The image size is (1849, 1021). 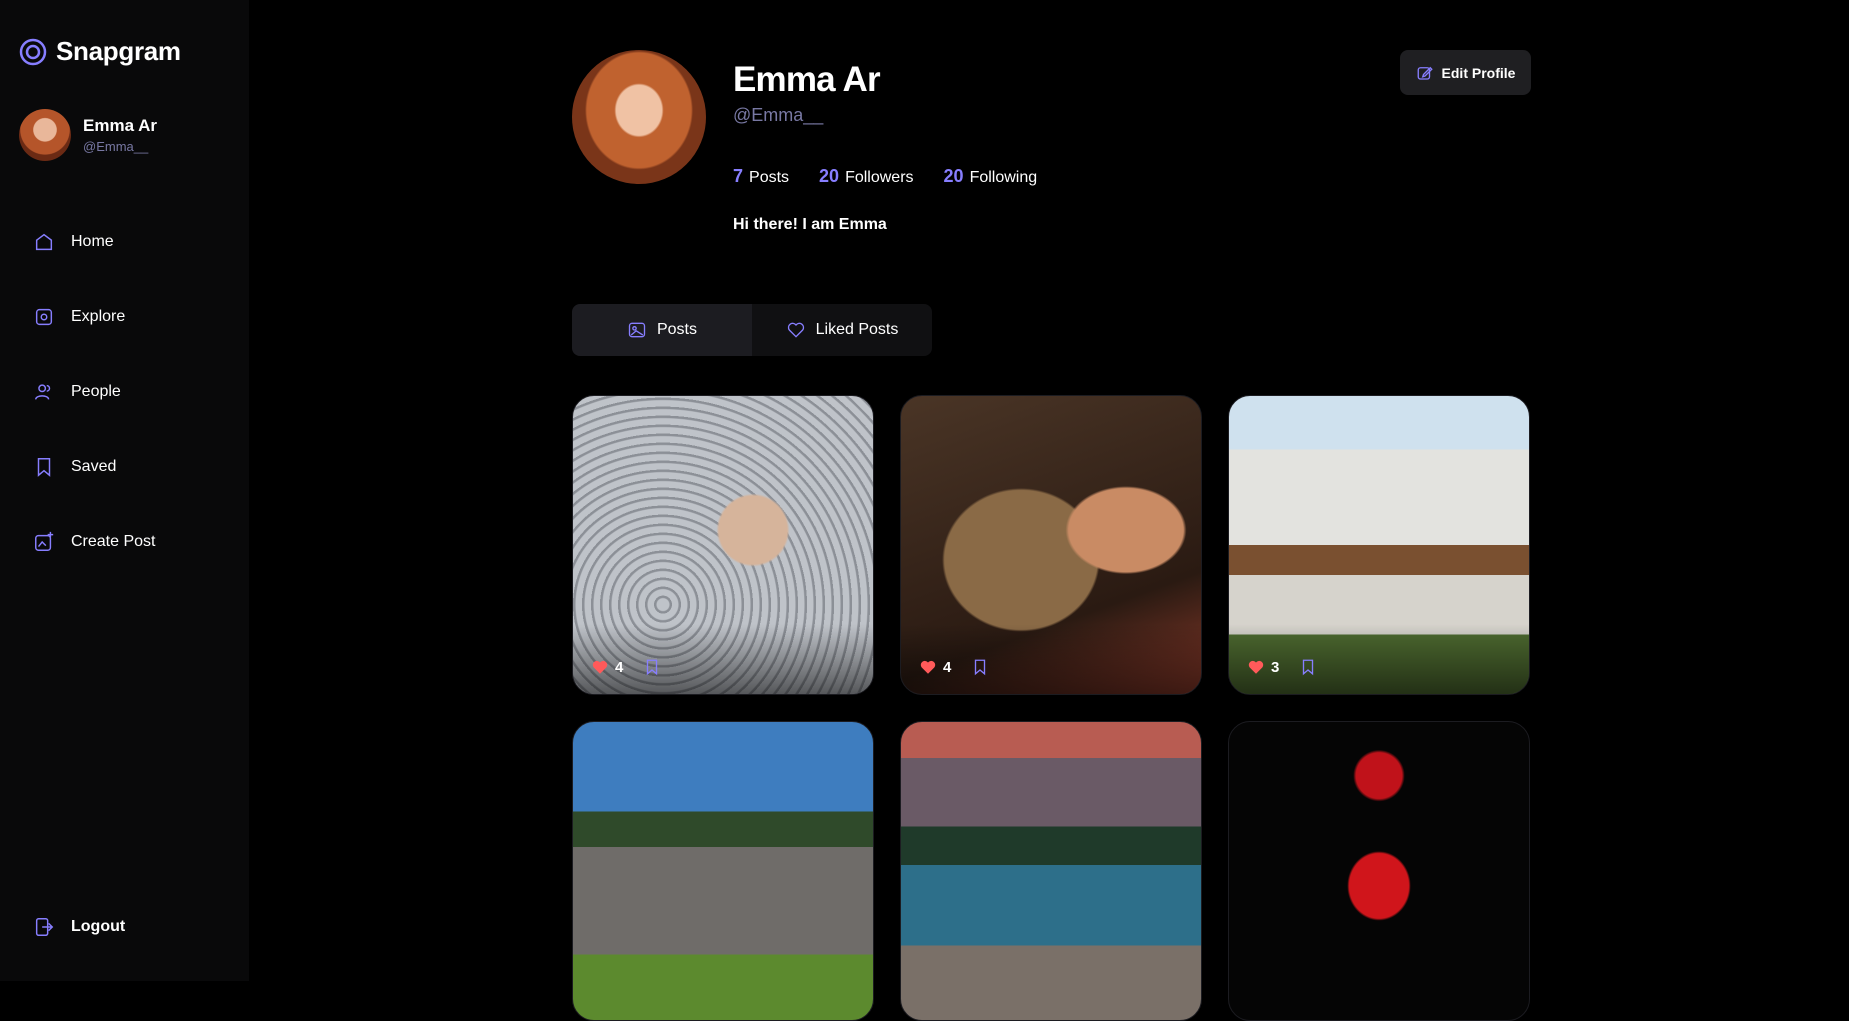 I want to click on current-user-handle: @Emma__, so click(x=116, y=146).